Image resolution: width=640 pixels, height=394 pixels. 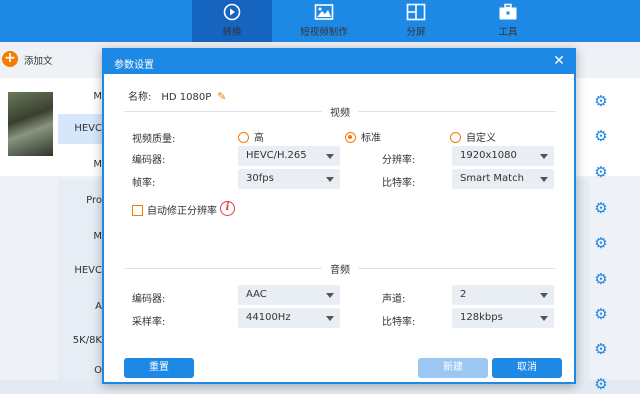 What do you see at coordinates (82, 307) in the screenshot?
I see `format-item: A` at bounding box center [82, 307].